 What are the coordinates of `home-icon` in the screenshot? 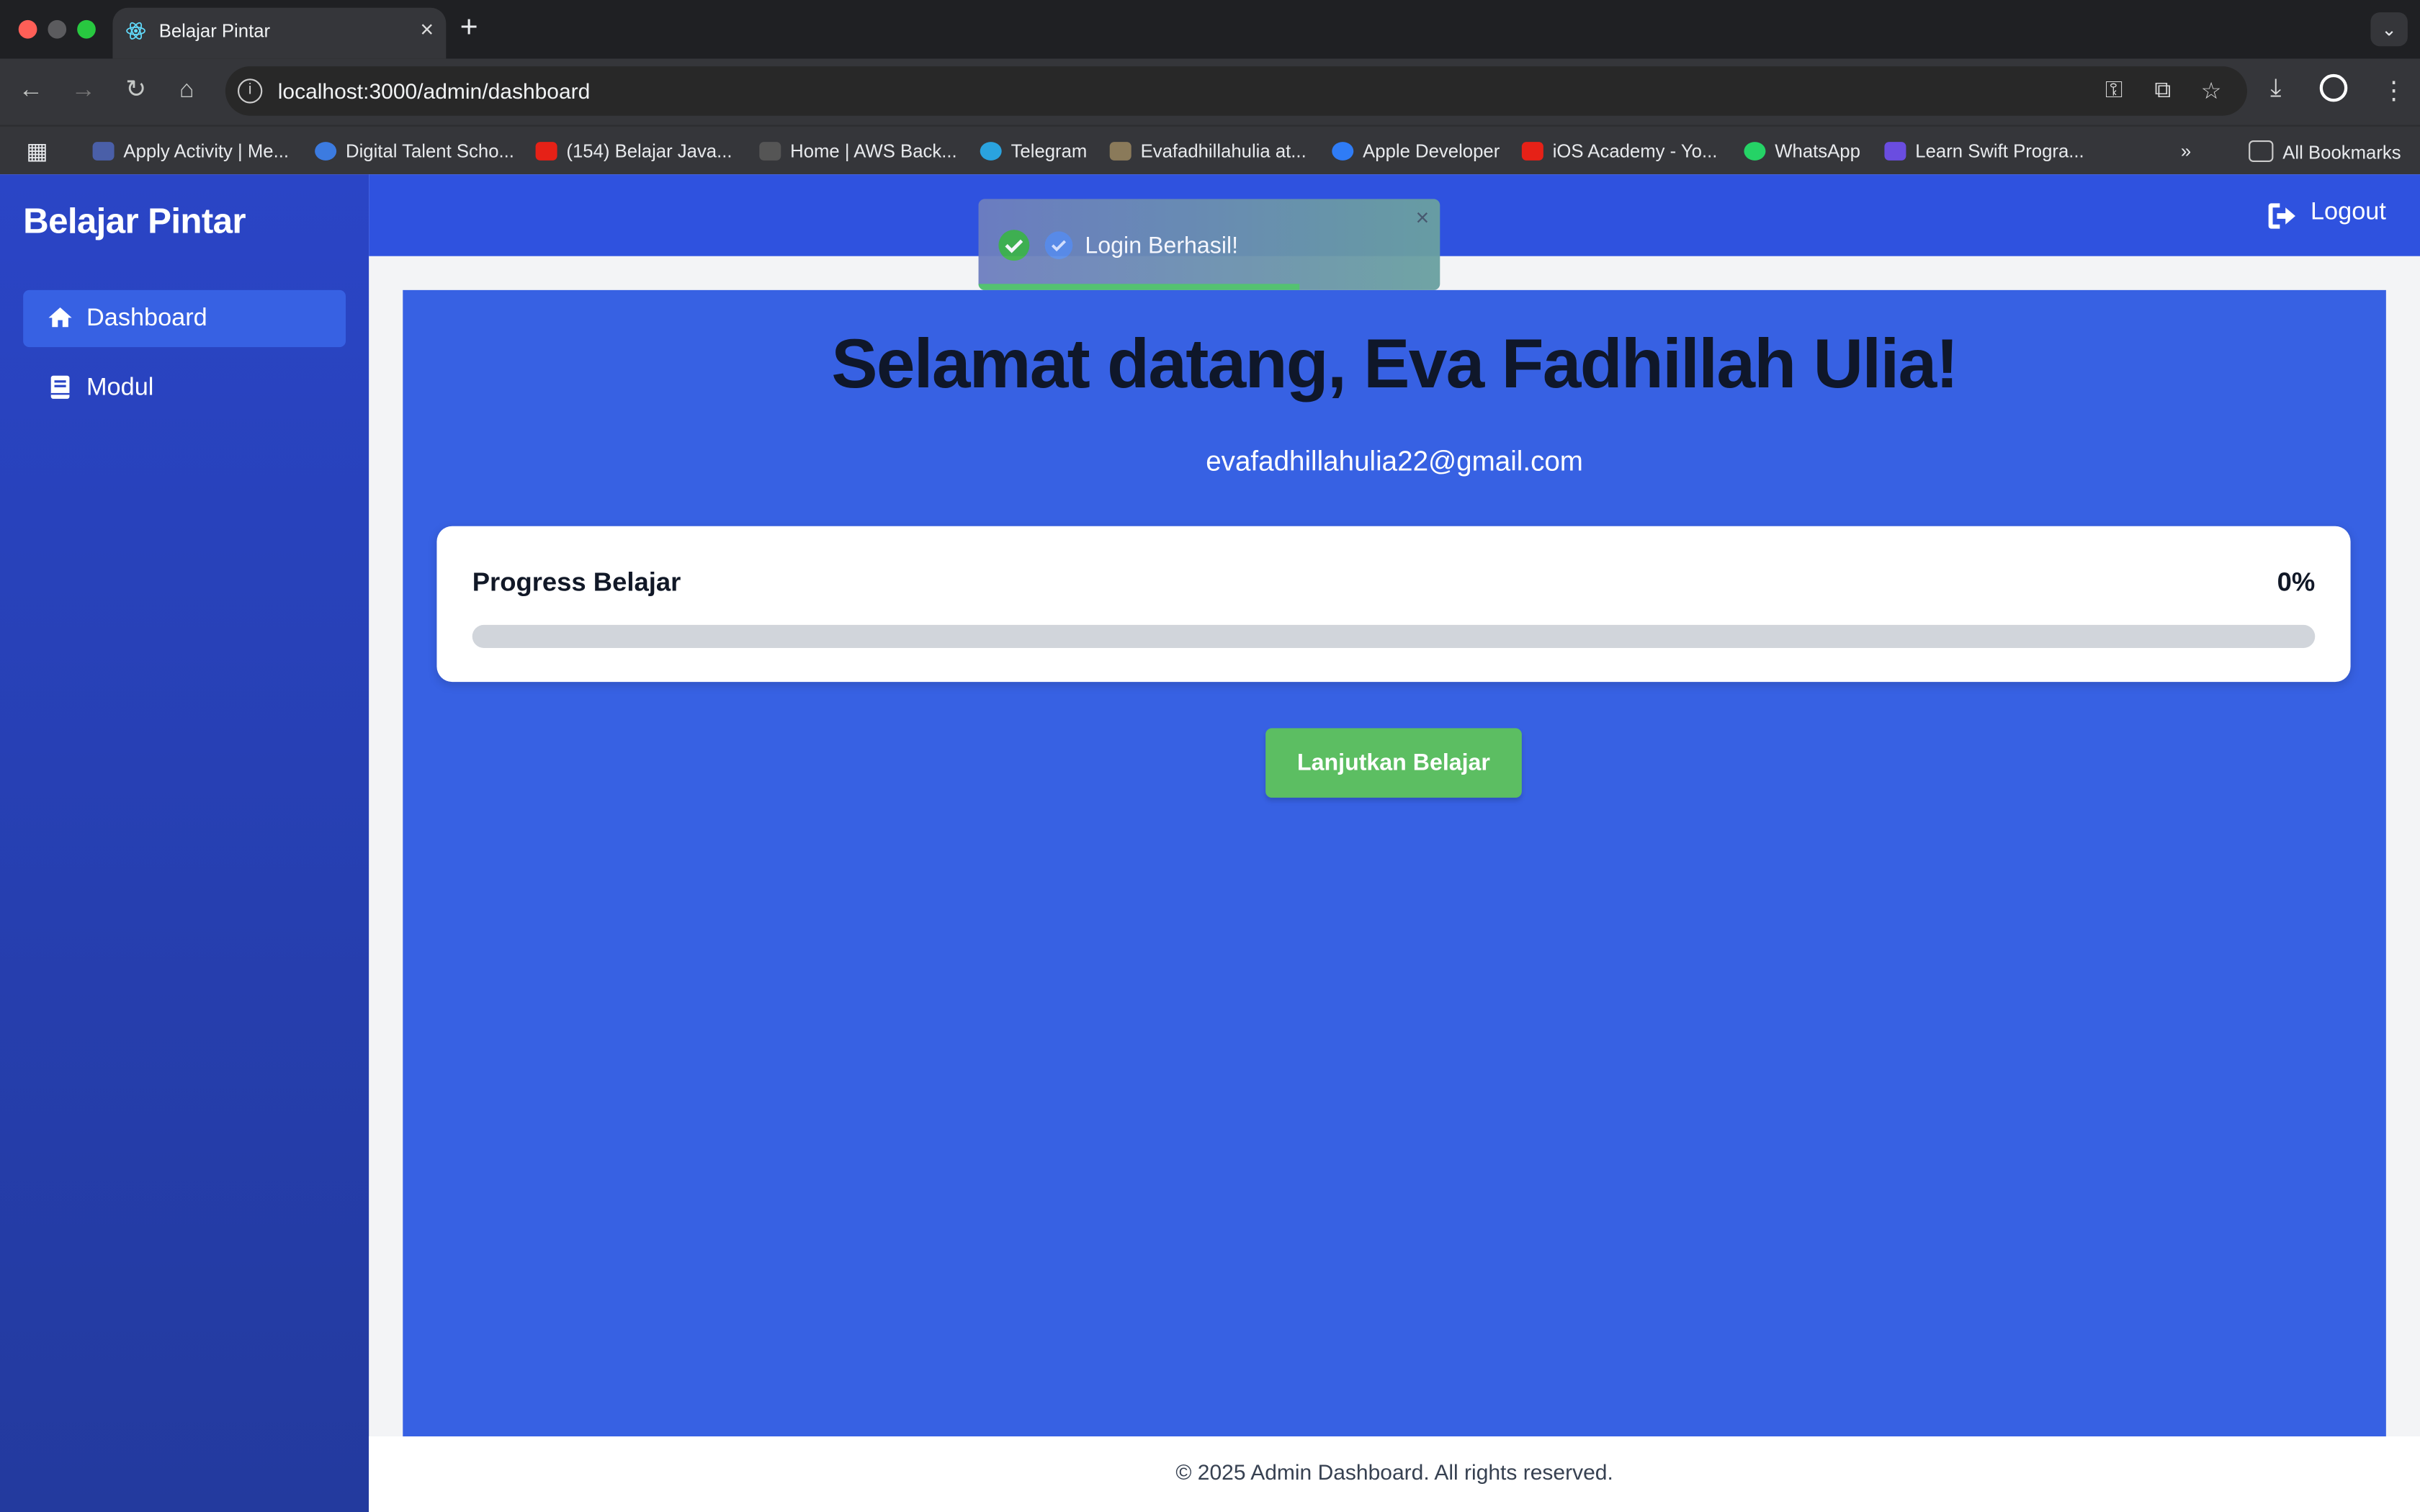 It's located at (60, 317).